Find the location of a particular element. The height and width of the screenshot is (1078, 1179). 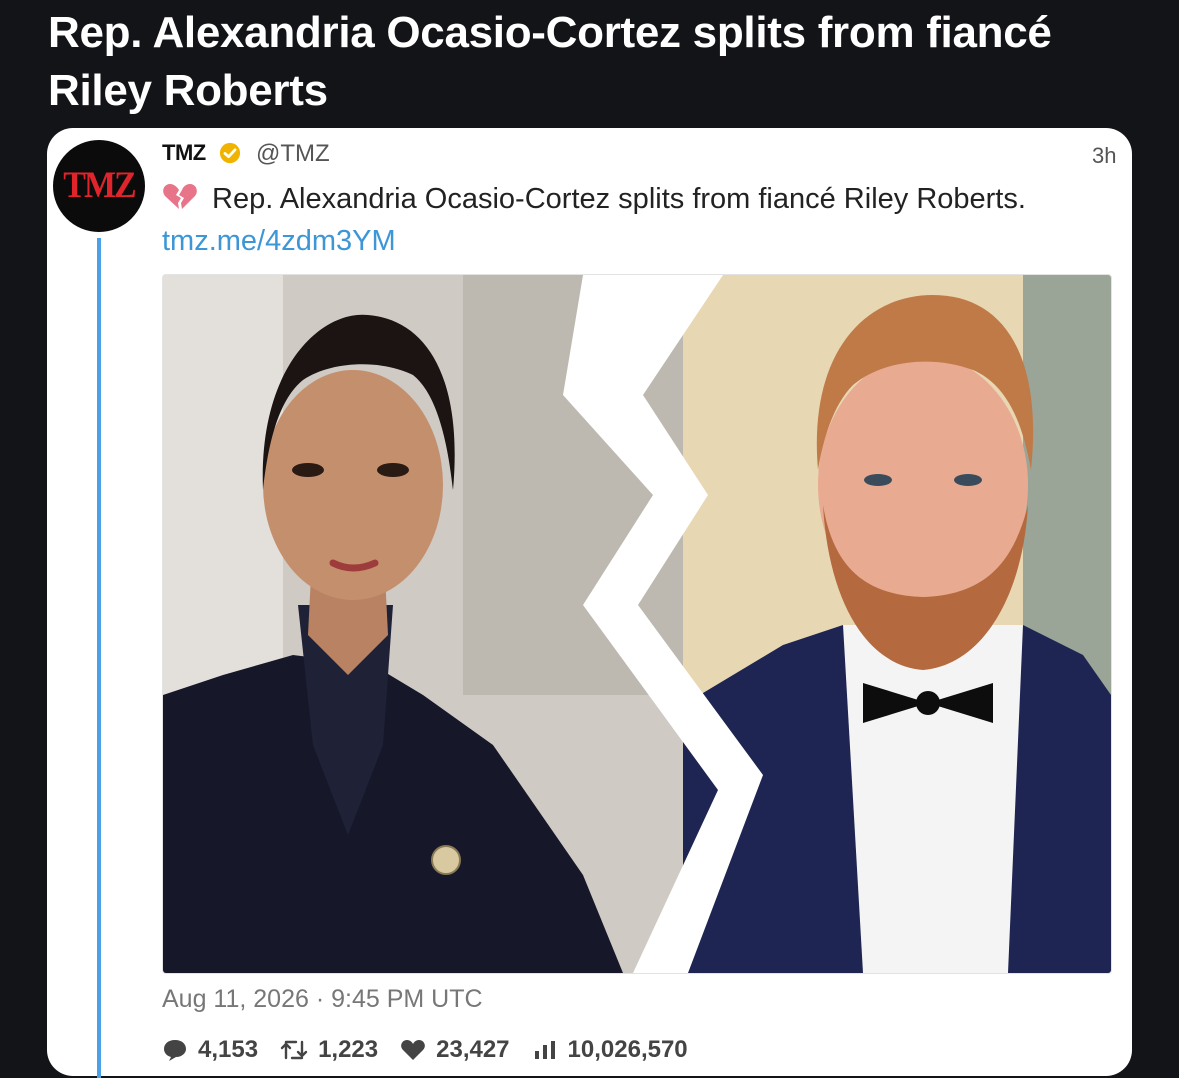

views-stat: 10,026,570 is located at coordinates (610, 1050).